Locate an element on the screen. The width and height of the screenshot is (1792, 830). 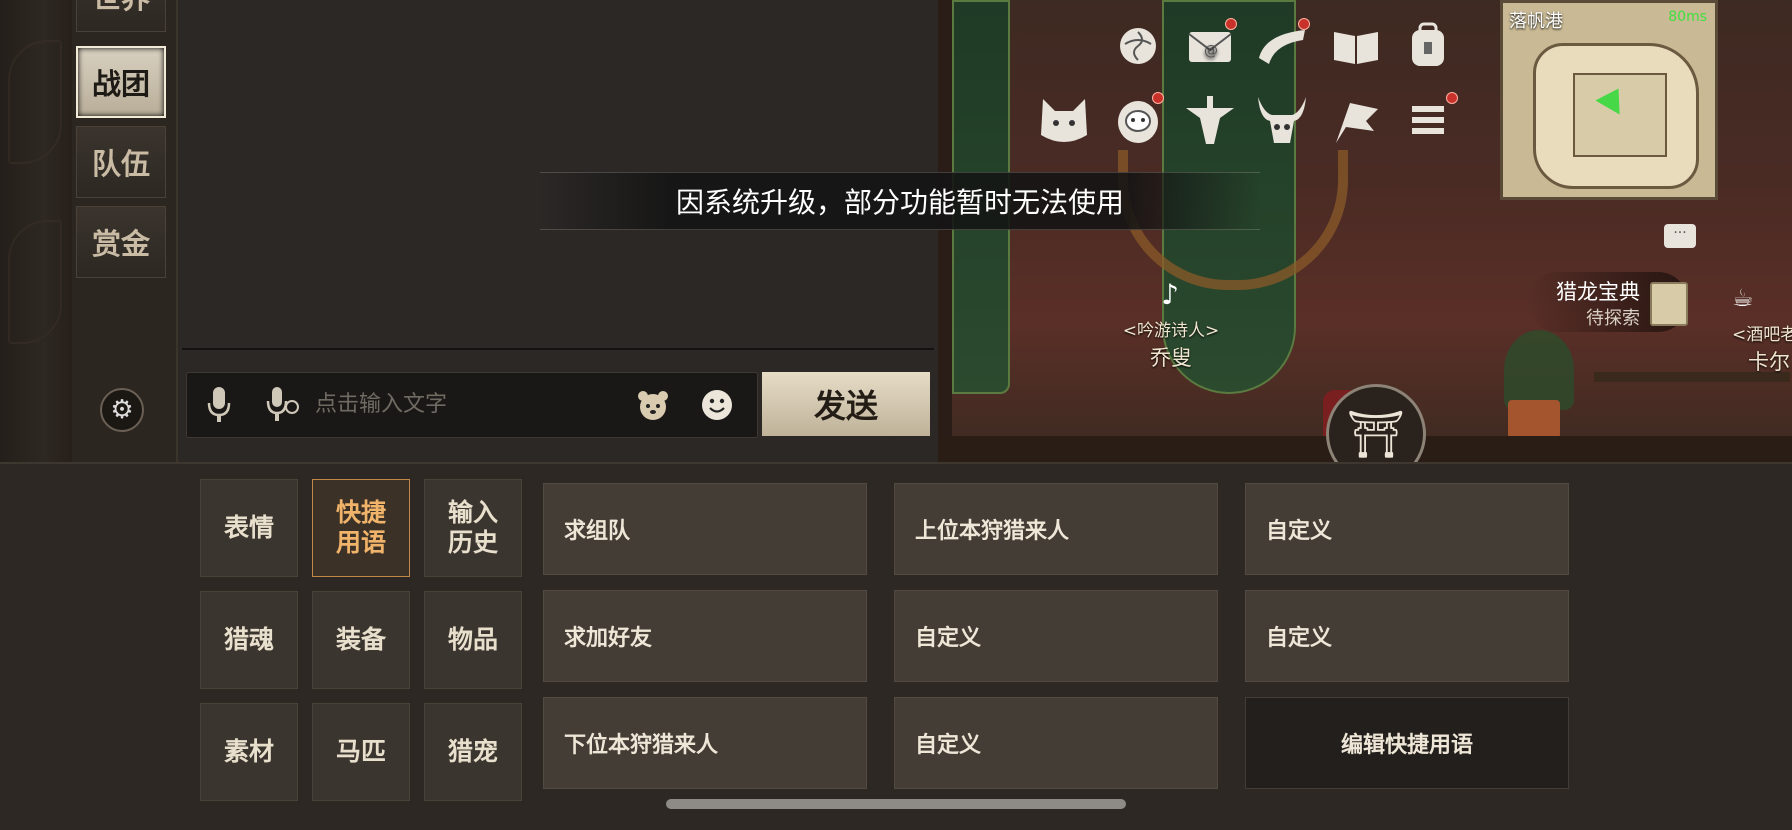
tab-guild: 战团 is located at coordinates (121, 82).